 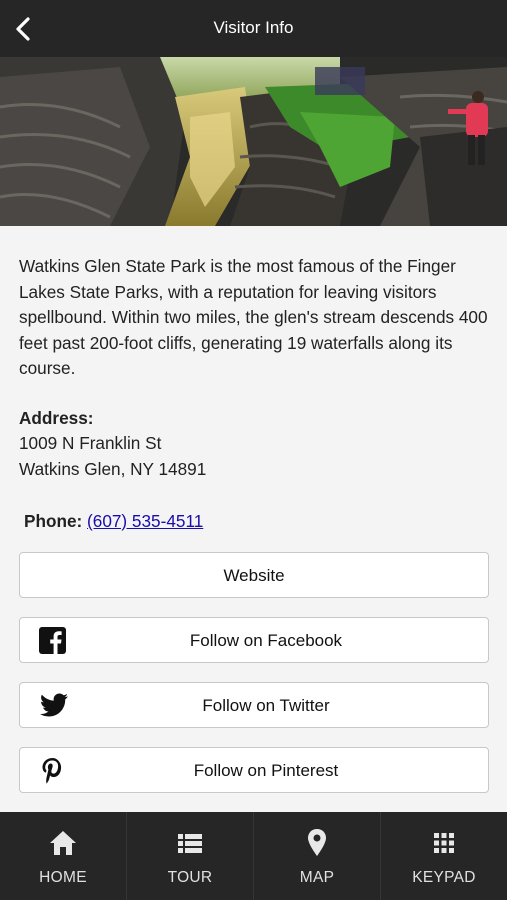 What do you see at coordinates (317, 877) in the screenshot?
I see `tab-map-label: MAP` at bounding box center [317, 877].